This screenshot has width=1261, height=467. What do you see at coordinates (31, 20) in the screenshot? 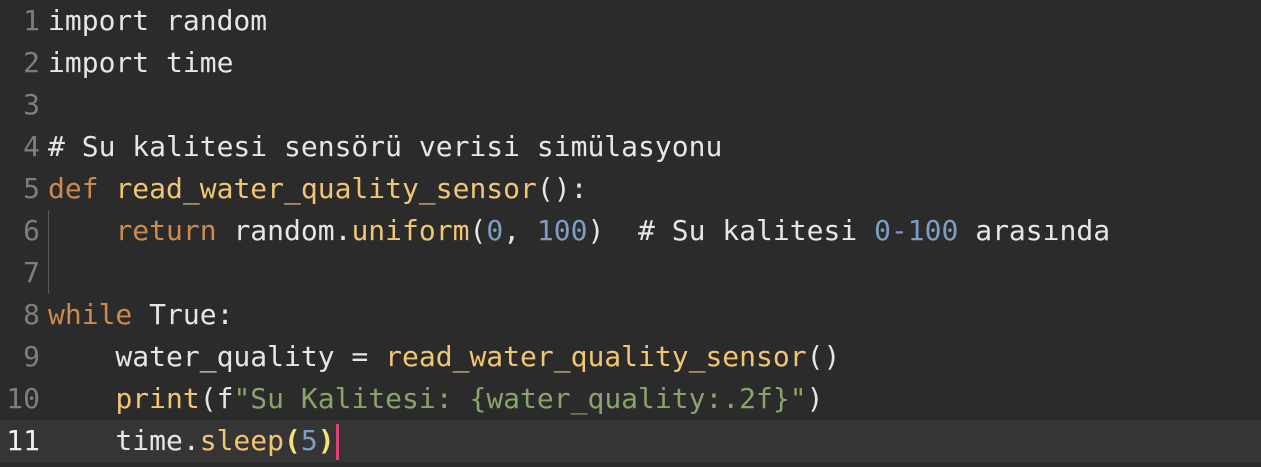
I see `line-number: 1` at bounding box center [31, 20].